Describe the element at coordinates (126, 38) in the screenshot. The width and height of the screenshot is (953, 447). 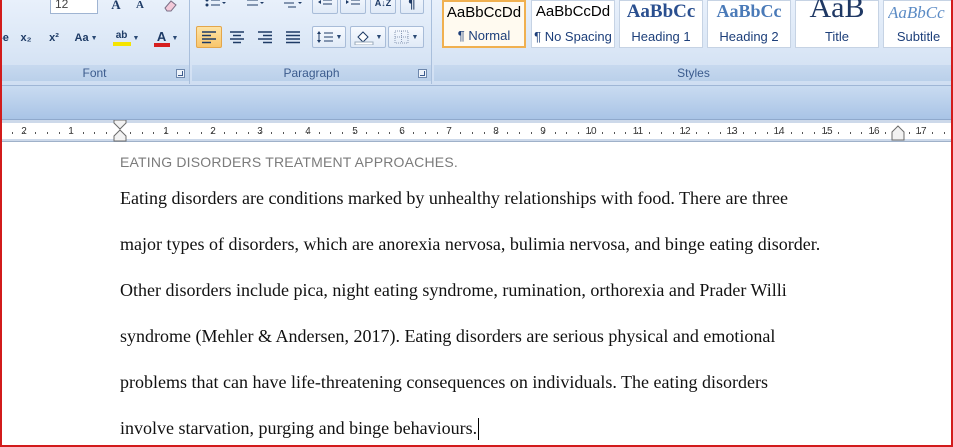
I see `highlight-color-button: ab ▼` at that location.